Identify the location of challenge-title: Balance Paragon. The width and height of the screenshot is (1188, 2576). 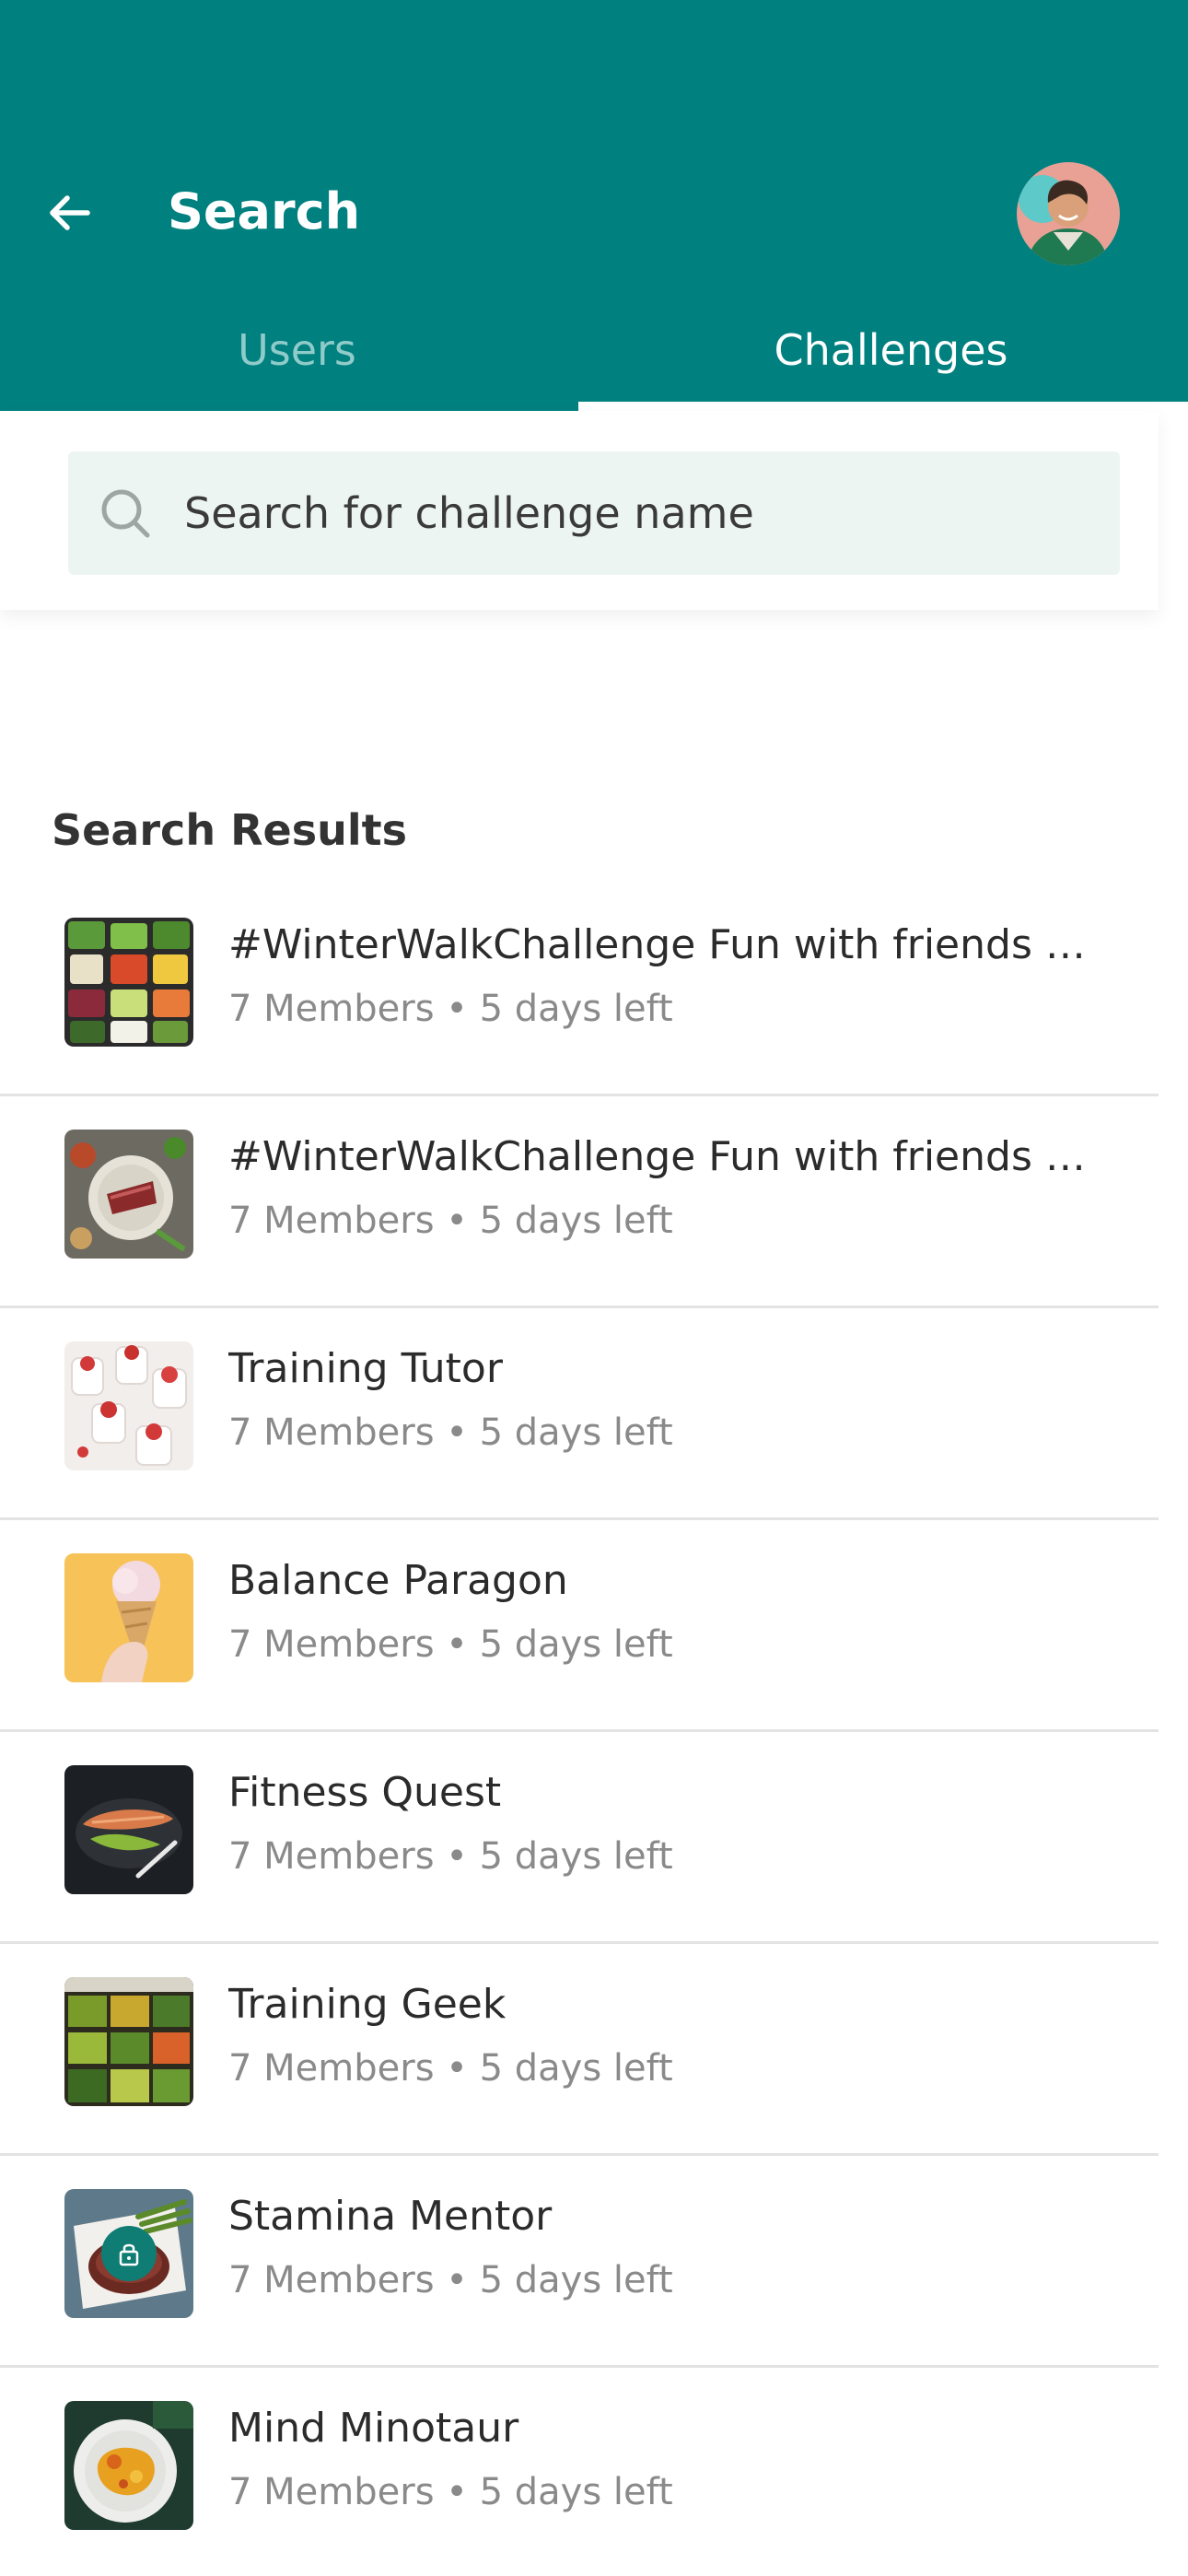
(398, 1580).